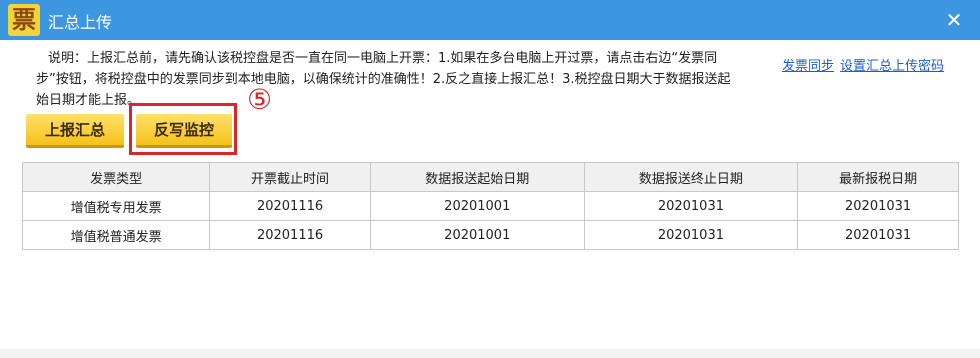 Image resolution: width=980 pixels, height=358 pixels. I want to click on window-title: 汇总上传, so click(80, 22).